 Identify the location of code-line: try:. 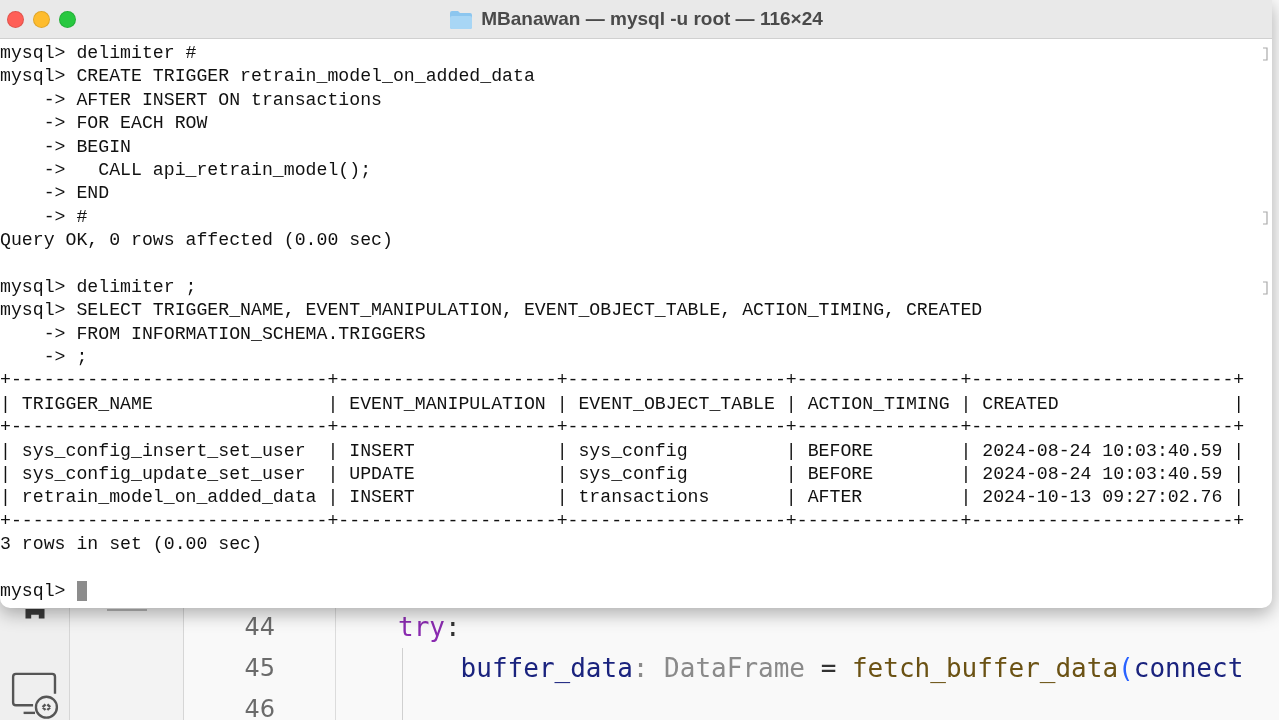
(430, 627).